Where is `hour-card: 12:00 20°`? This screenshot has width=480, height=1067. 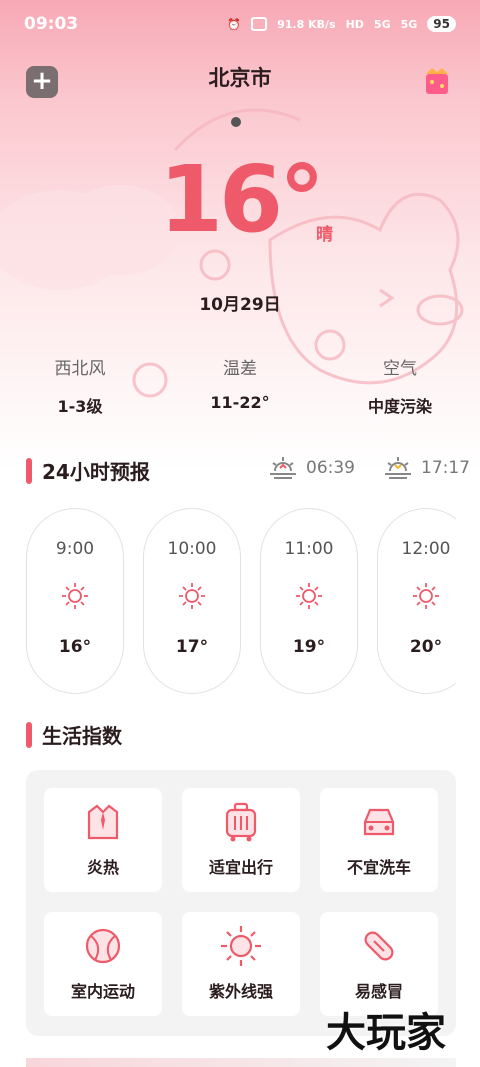 hour-card: 12:00 20° is located at coordinates (416, 601).